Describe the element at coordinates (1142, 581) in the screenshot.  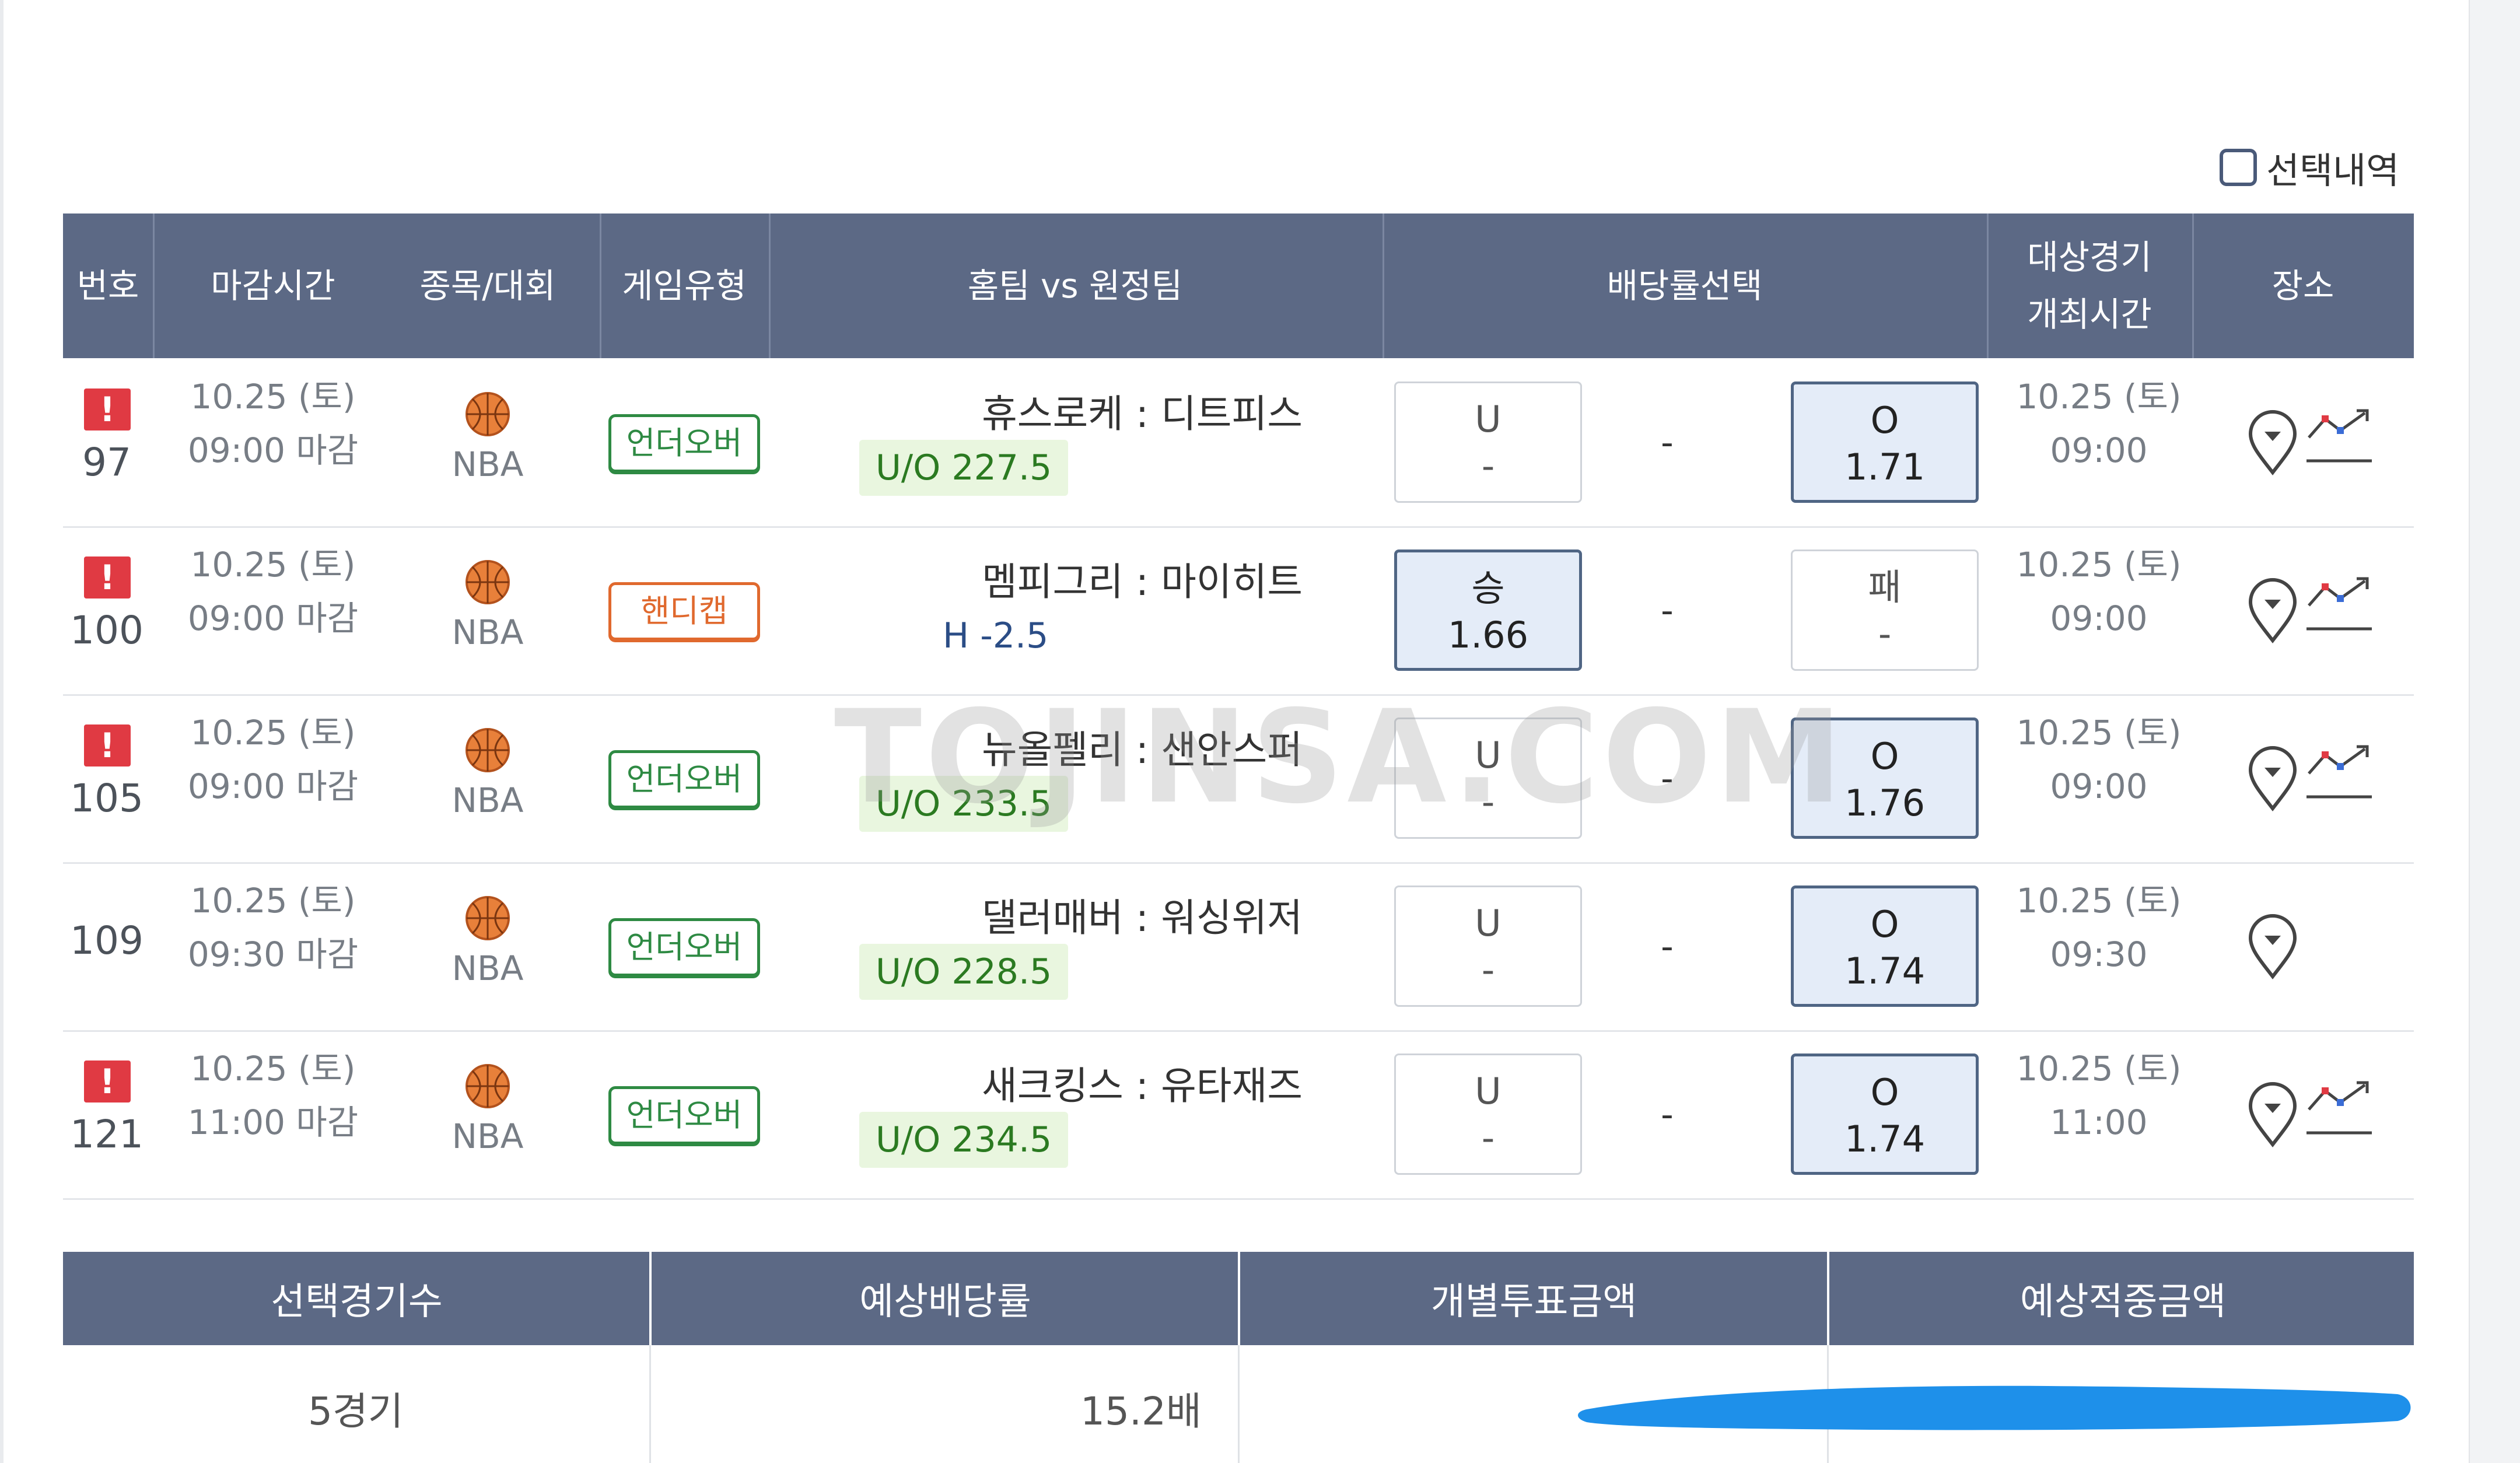
I see `matchup-teams: 멤피그리 : 마이히트` at that location.